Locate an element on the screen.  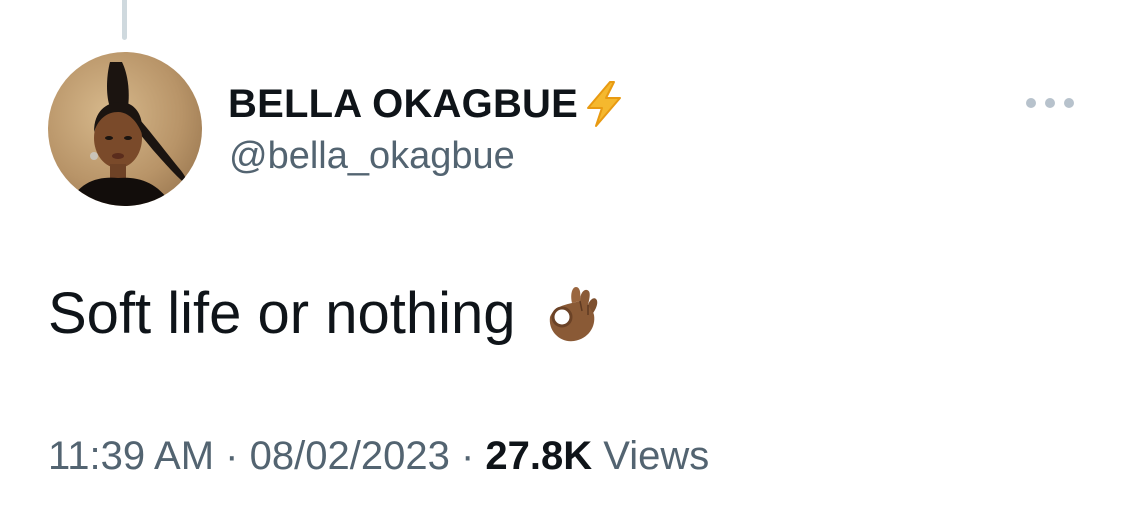
avatar is located at coordinates (125, 129).